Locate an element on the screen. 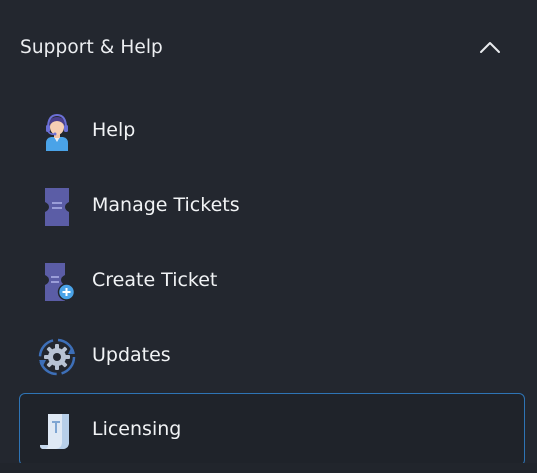 The width and height of the screenshot is (537, 473). menu-item-label: Manage Tickets is located at coordinates (166, 205).